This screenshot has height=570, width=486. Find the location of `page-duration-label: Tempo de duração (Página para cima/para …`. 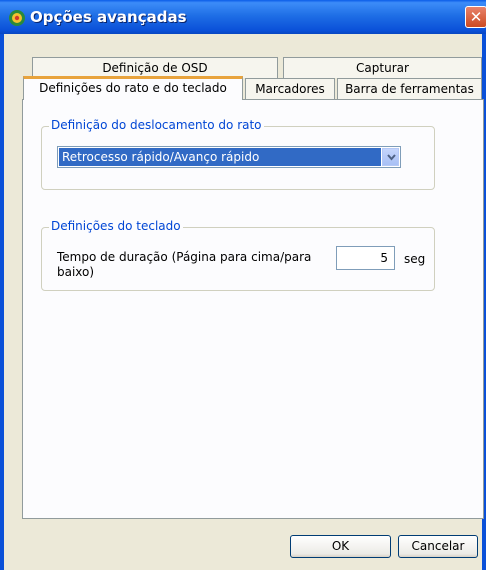

page-duration-label: Tempo de duração (Página para cima/para … is located at coordinates (184, 264).